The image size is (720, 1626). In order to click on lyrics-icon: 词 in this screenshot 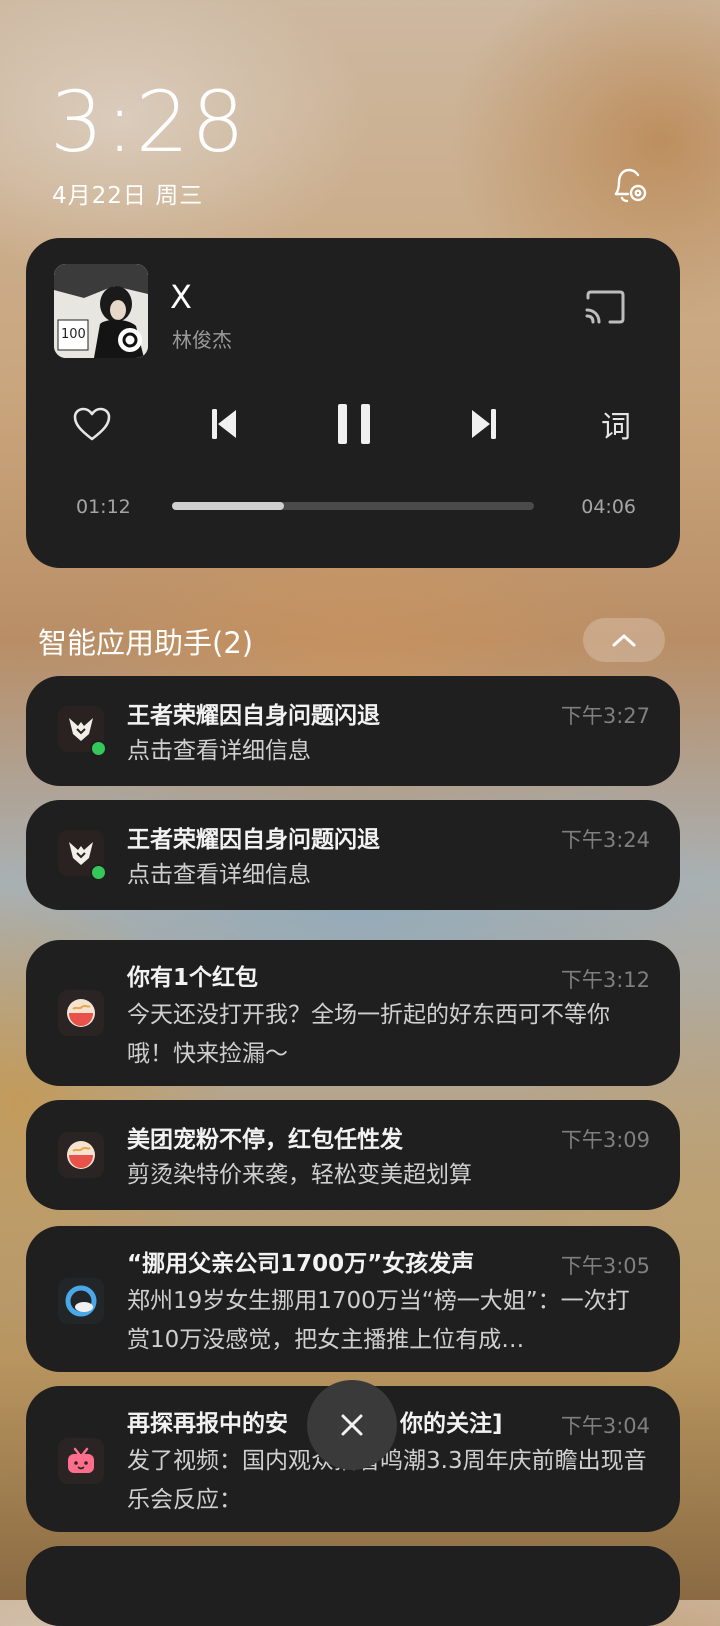, I will do `click(616, 427)`.